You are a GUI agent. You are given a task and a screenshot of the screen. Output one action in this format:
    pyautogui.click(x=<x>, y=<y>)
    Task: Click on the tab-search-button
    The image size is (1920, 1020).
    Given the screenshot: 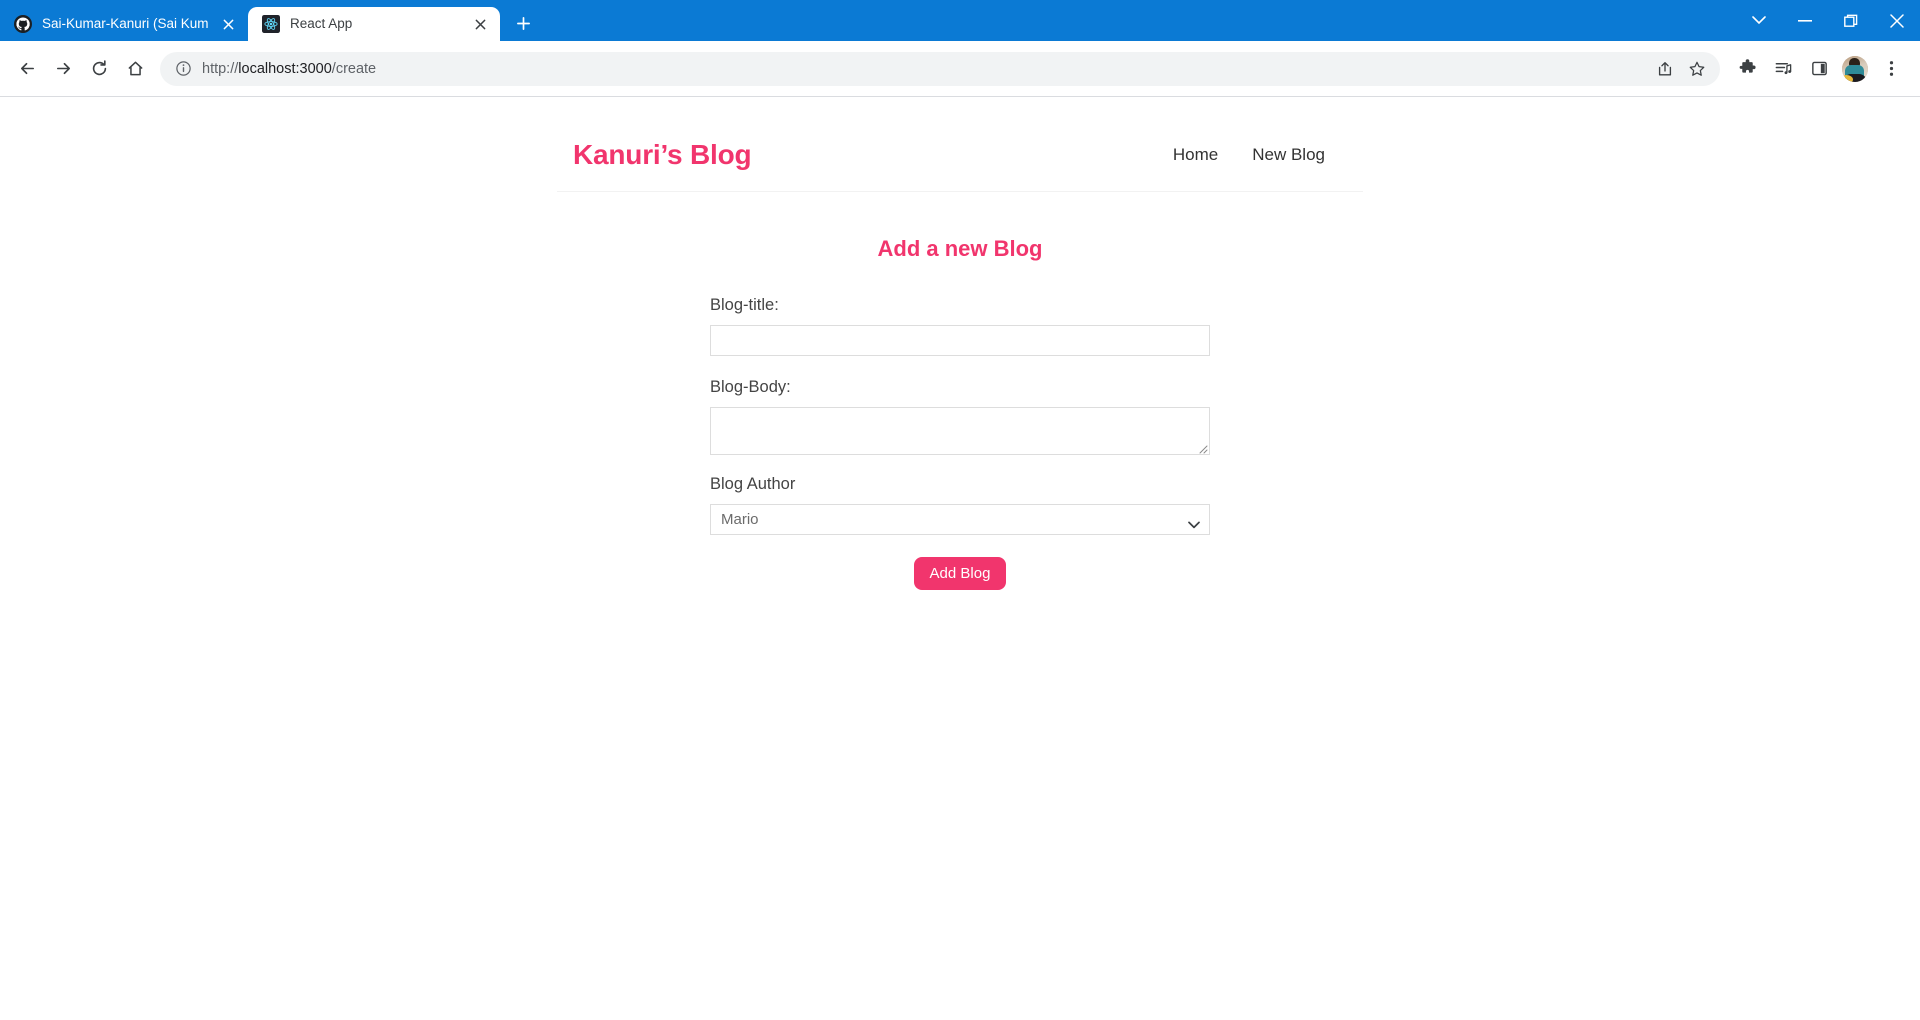 What is the action you would take?
    pyautogui.click(x=1759, y=20)
    